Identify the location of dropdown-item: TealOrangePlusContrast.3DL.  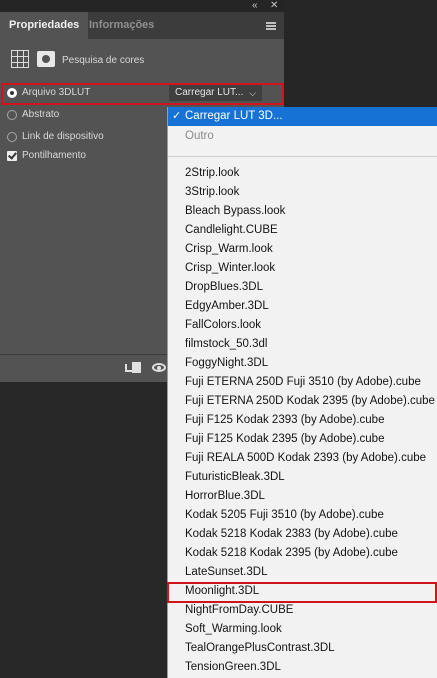
(302, 648).